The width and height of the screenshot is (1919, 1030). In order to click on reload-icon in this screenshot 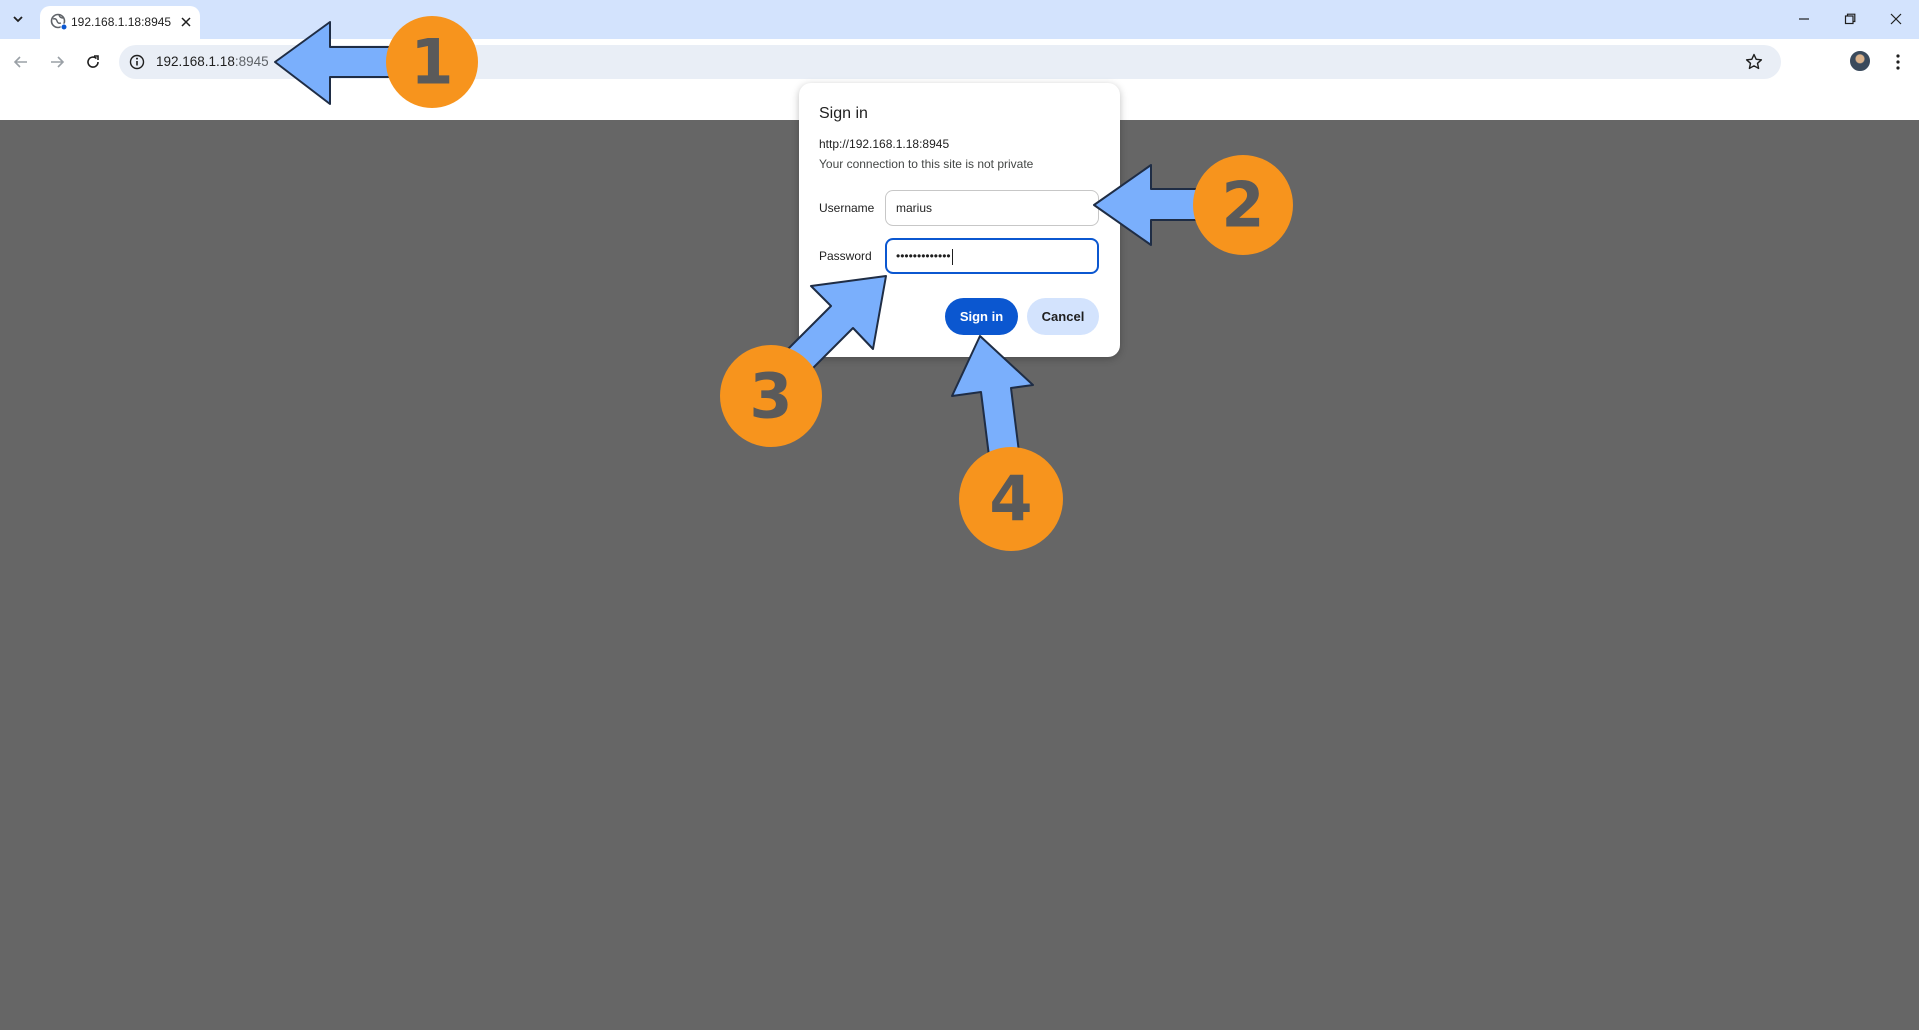, I will do `click(93, 62)`.